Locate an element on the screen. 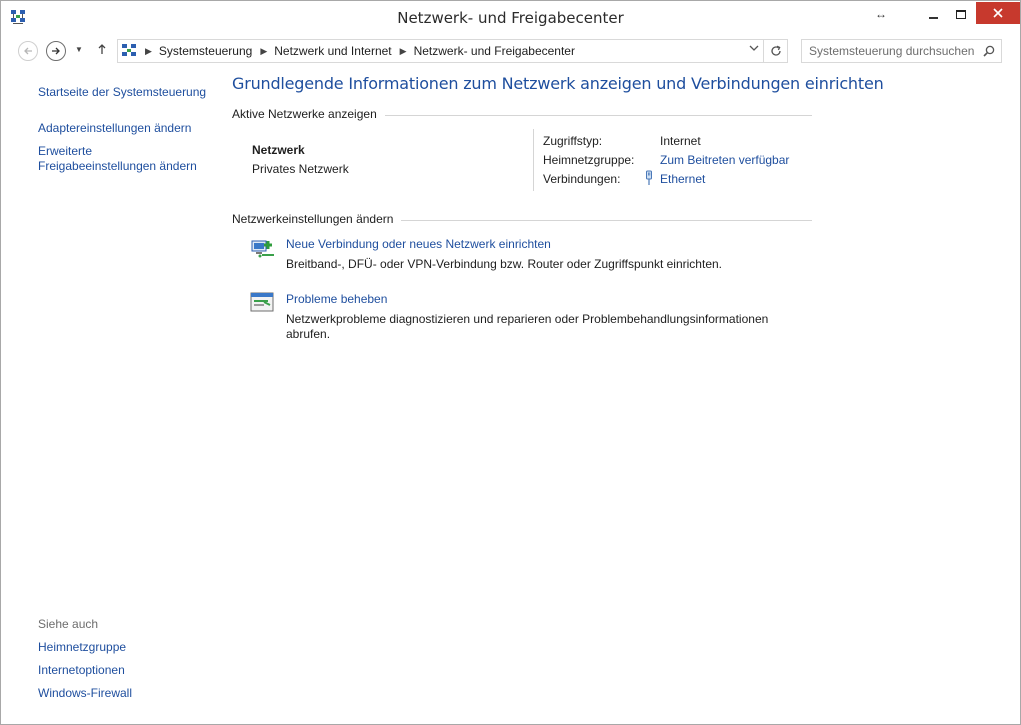  forward-button is located at coordinates (56, 51).